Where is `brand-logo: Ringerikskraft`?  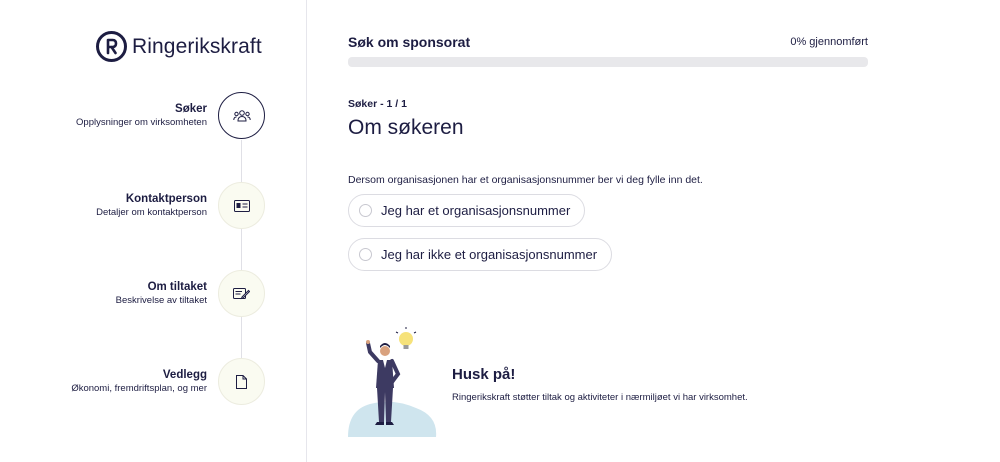
brand-logo: Ringerikskraft is located at coordinates (179, 46).